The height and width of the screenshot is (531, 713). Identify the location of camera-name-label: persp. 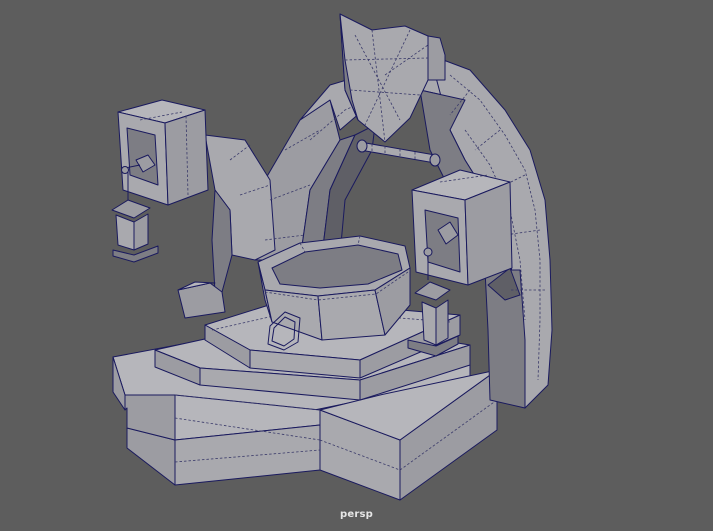
(356, 514).